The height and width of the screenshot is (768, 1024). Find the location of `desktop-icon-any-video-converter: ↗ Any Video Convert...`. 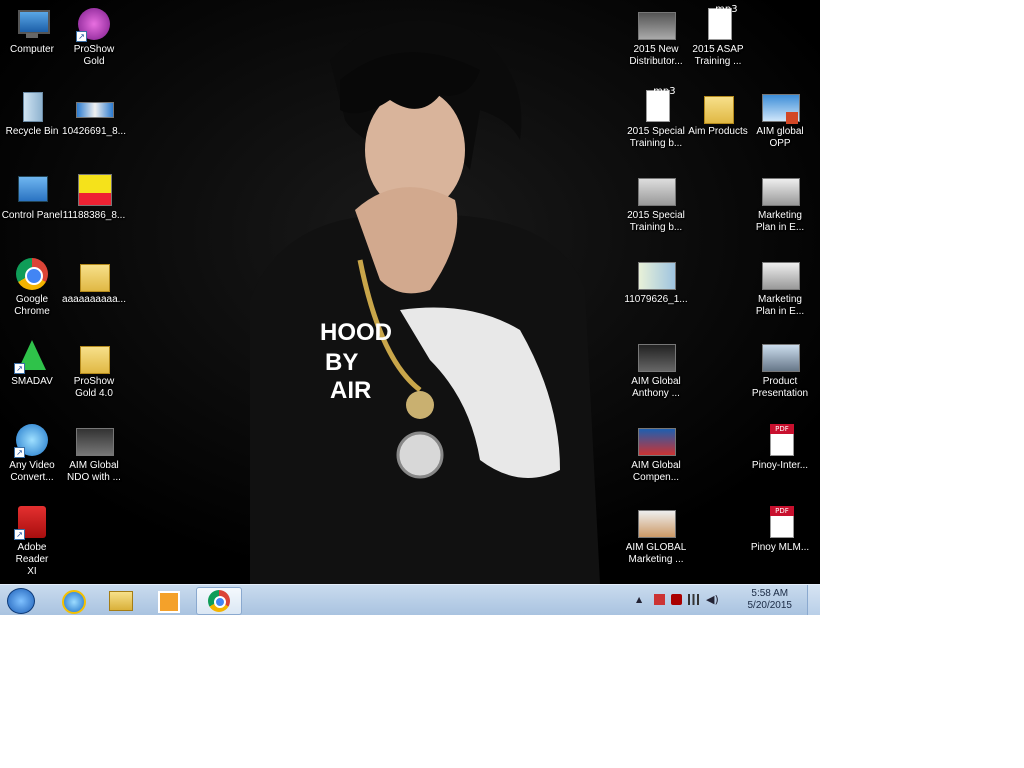

desktop-icon-any-video-converter: ↗ Any Video Convert... is located at coordinates (32, 453).